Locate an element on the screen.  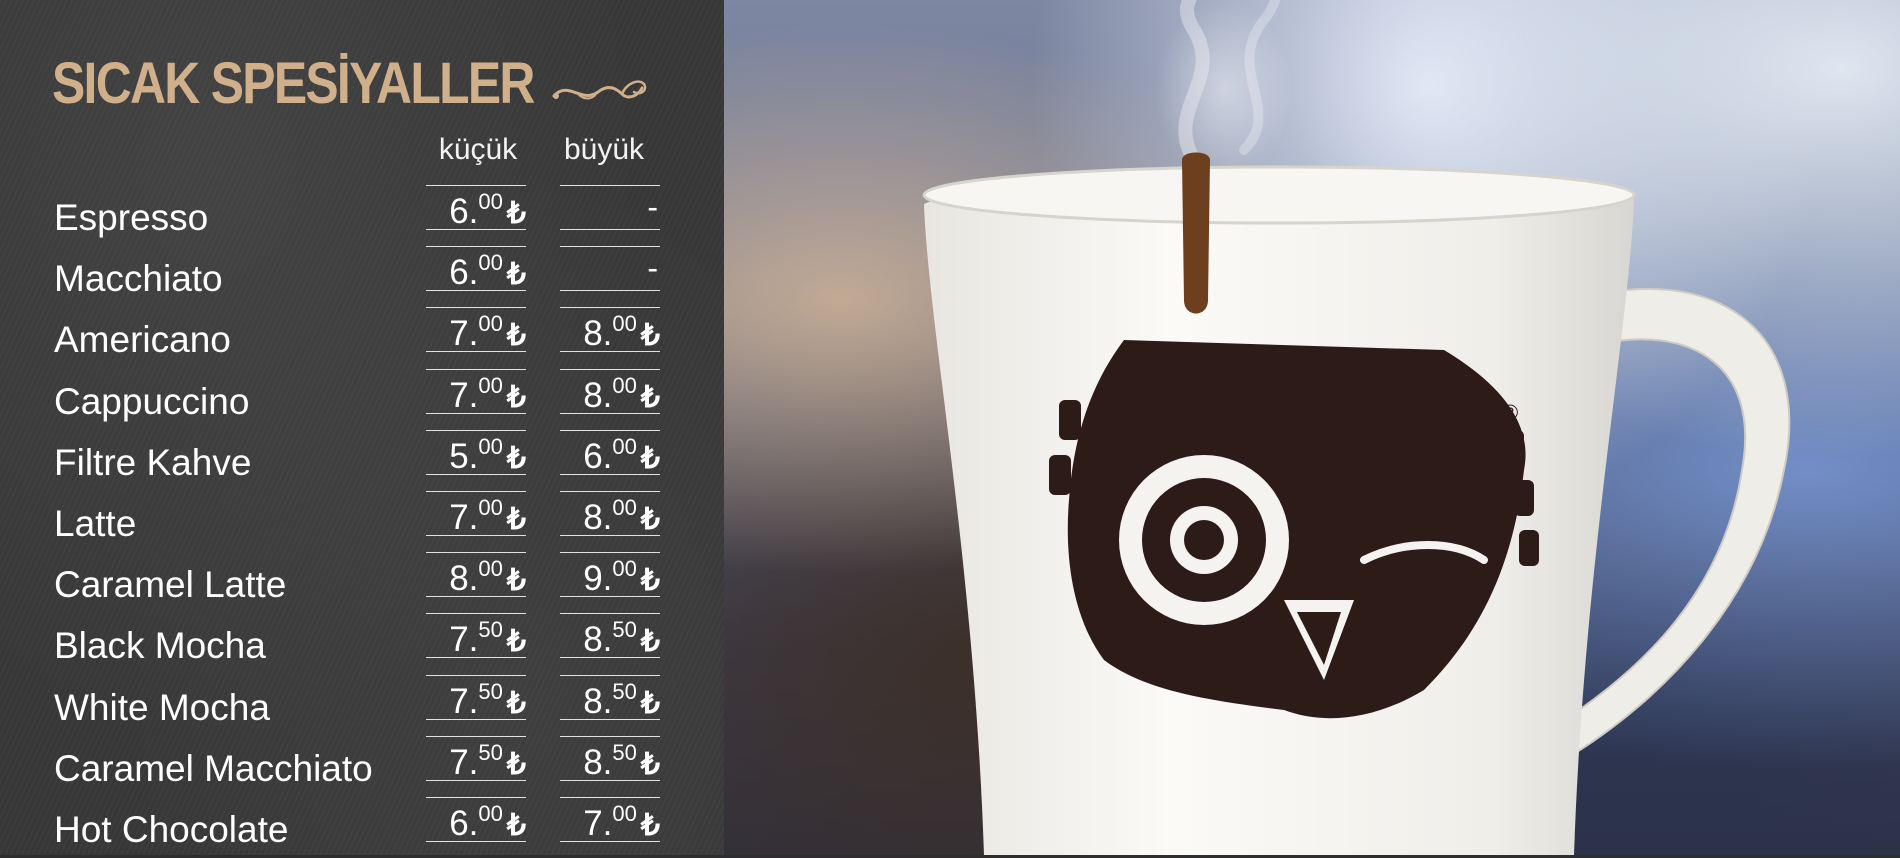
menu-row: Caramel Macchiato 7.50 ₺ 8.50 ₺ is located at coordinates (362, 766).